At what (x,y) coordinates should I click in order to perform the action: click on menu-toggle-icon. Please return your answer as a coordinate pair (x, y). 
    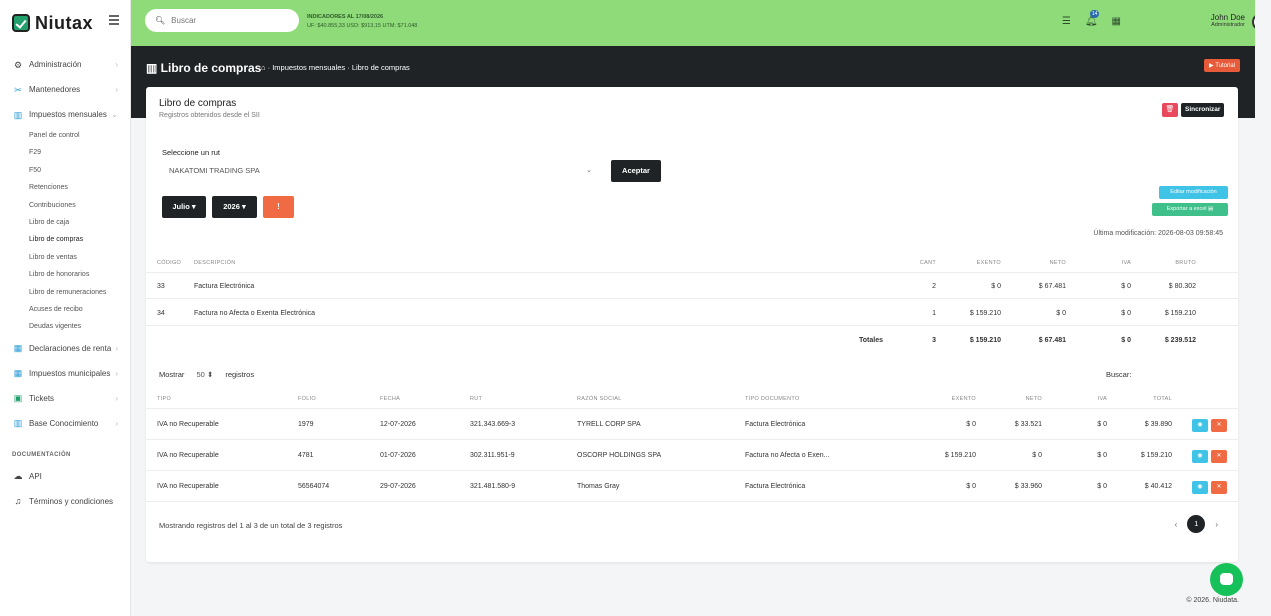
    Looking at the image, I should click on (114, 21).